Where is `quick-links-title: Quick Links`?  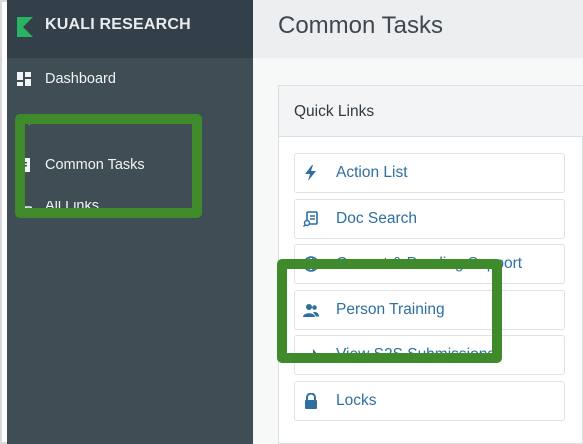 quick-links-title: Quick Links is located at coordinates (334, 111).